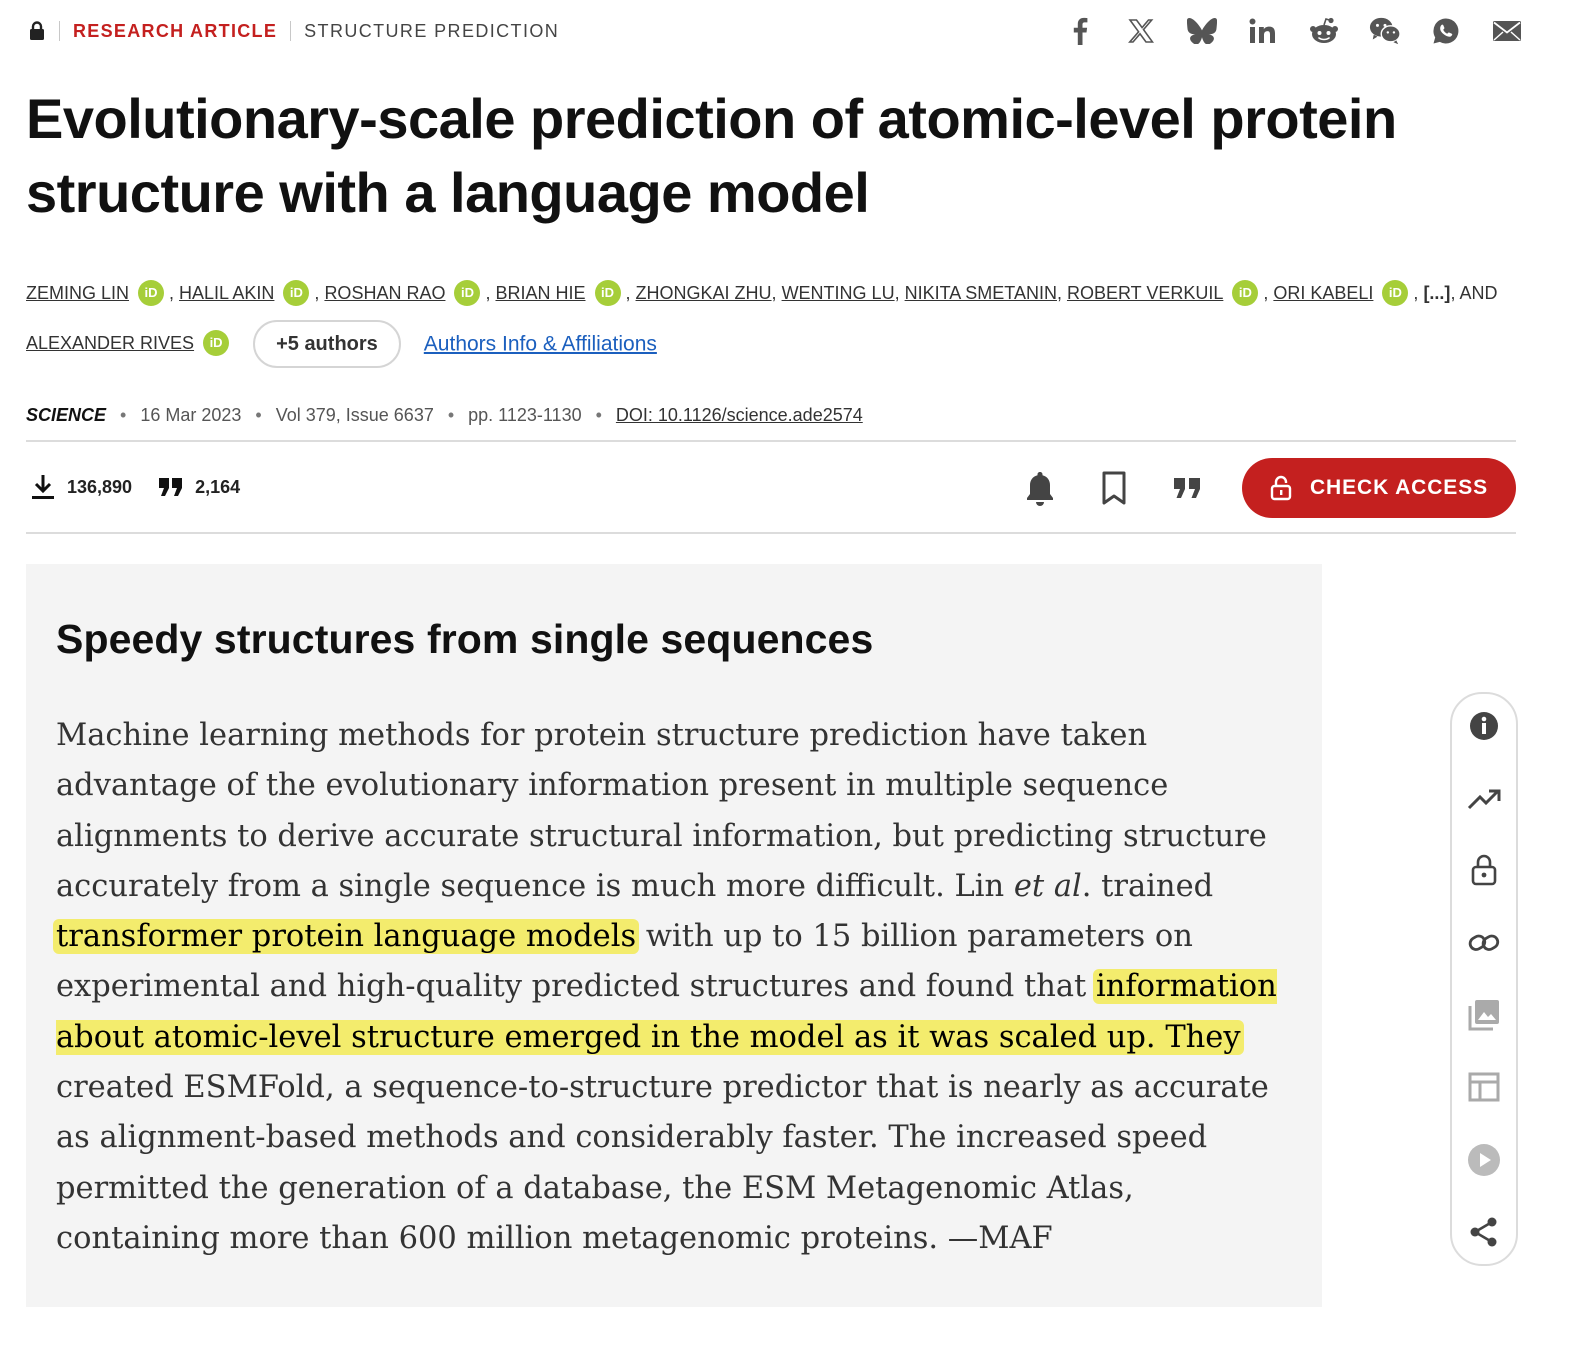 The height and width of the screenshot is (1350, 1579). I want to click on share-bar, so click(1293, 31).